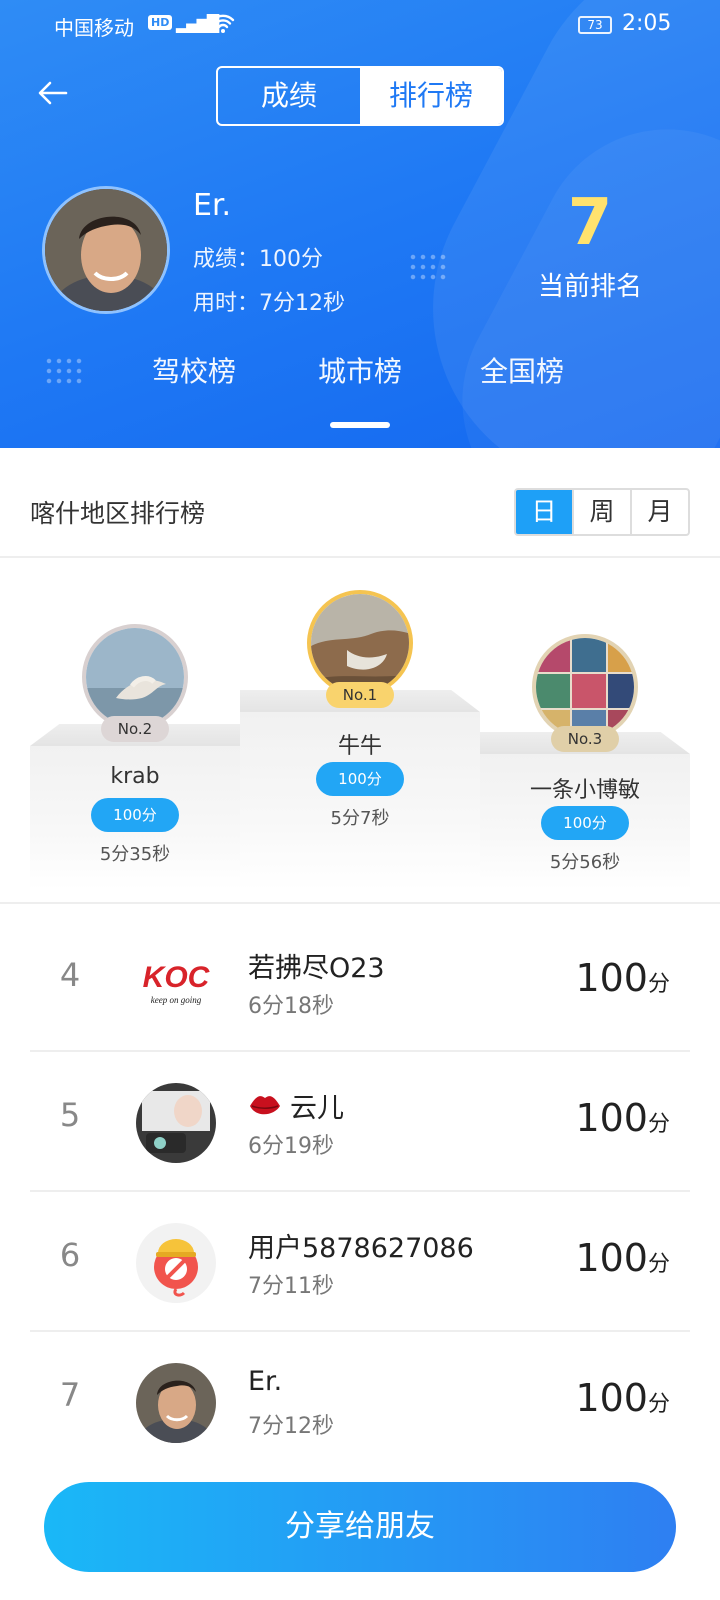 The height and width of the screenshot is (1600, 720). Describe the element at coordinates (291, 1146) in the screenshot. I see `list-time: 6分19秒` at that location.